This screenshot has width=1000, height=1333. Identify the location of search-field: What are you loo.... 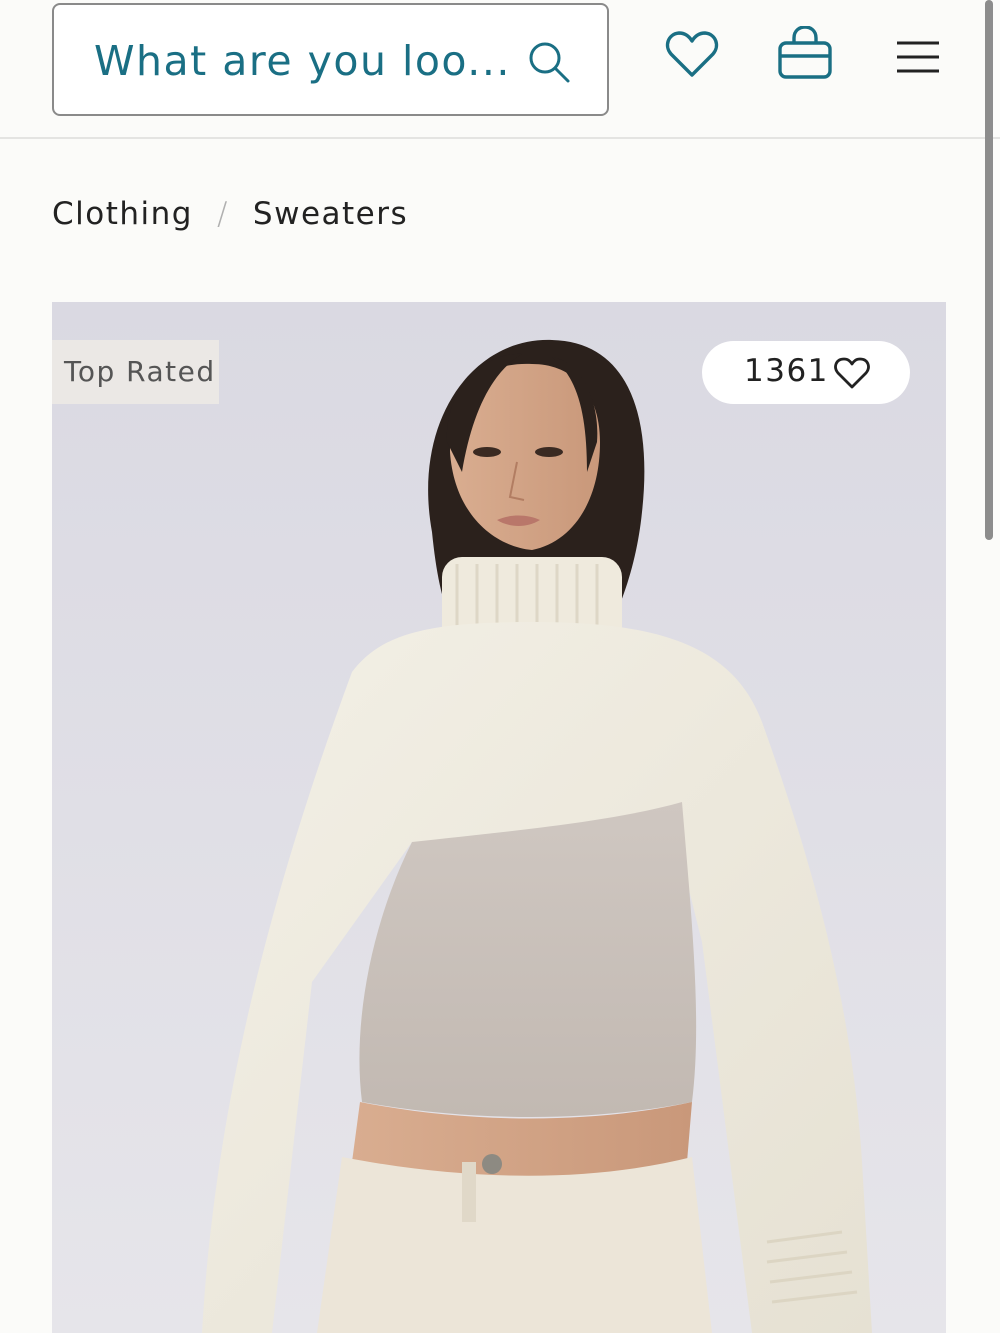
(330, 59).